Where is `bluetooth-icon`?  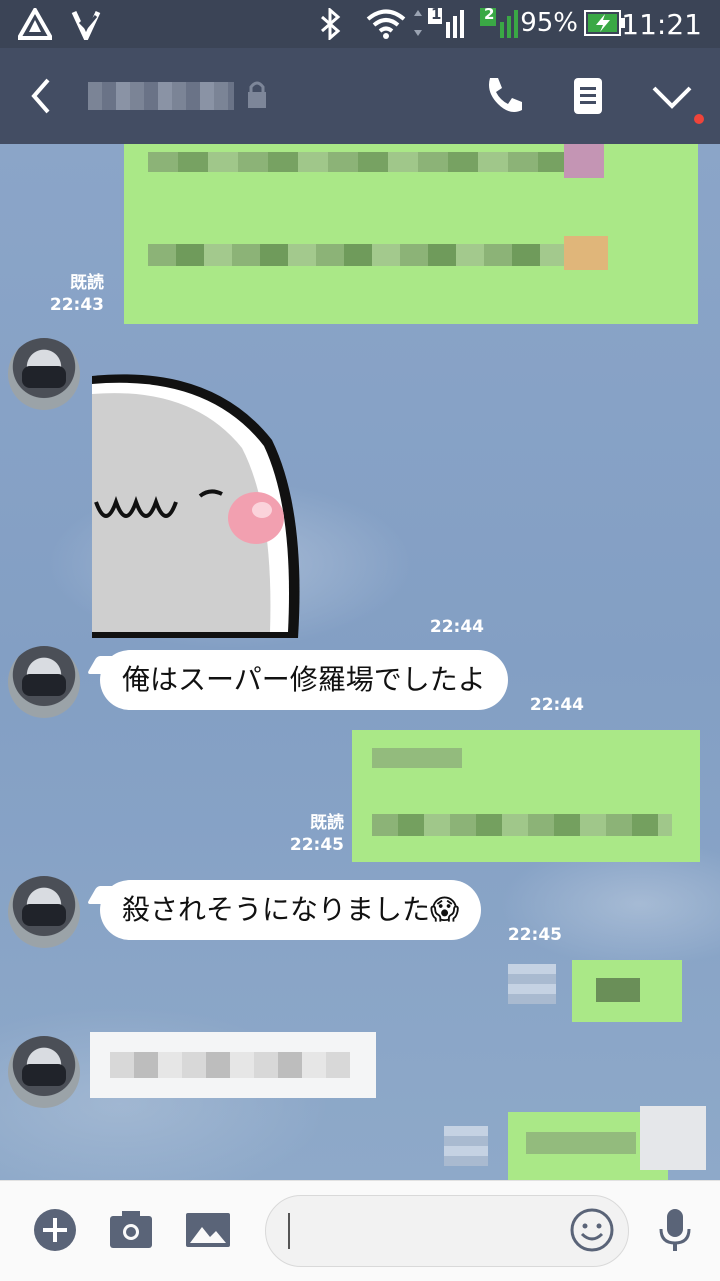
bluetooth-icon is located at coordinates (331, 24).